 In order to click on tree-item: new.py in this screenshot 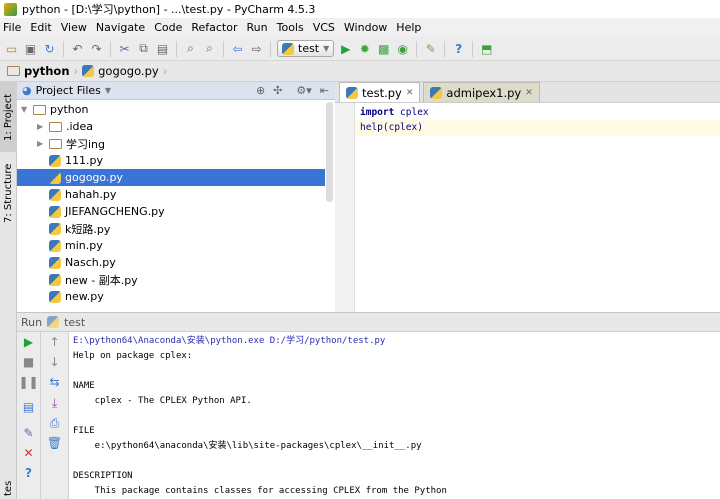, I will do `click(171, 296)`.